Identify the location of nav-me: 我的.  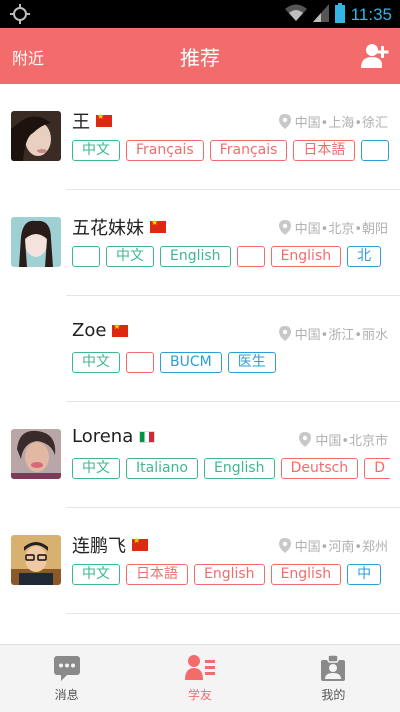
(333, 678).